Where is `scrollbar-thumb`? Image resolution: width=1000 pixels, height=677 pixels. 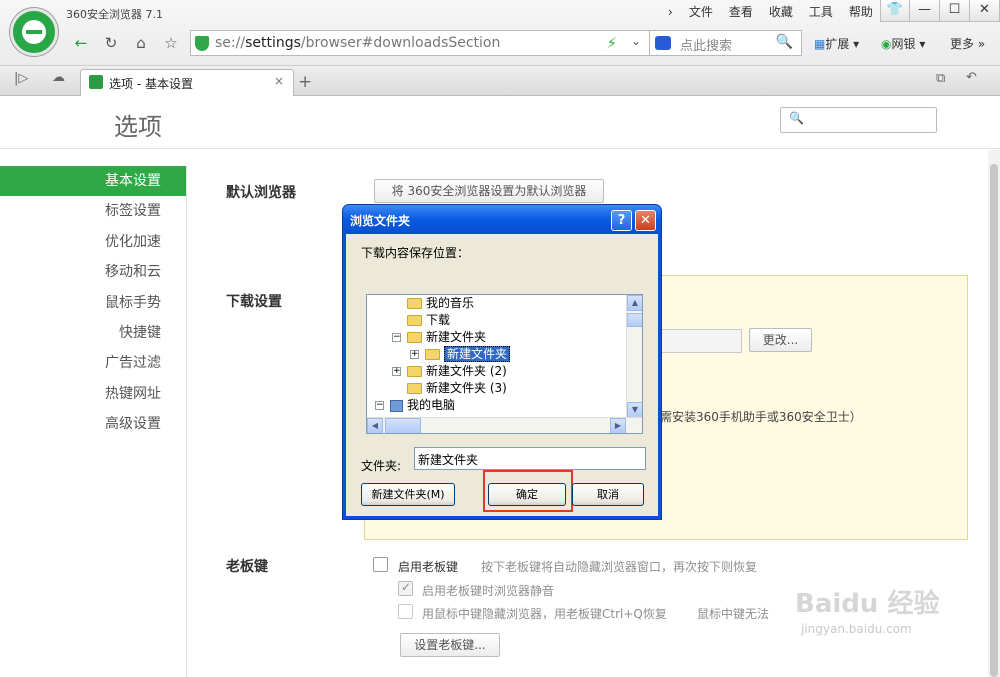 scrollbar-thumb is located at coordinates (994, 420).